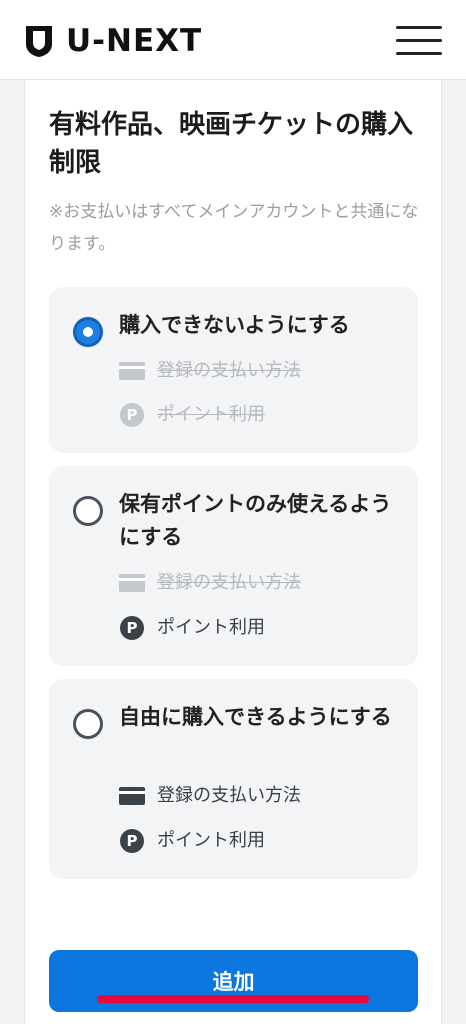  What do you see at coordinates (39, 41) in the screenshot?
I see `shield-logo-icon` at bounding box center [39, 41].